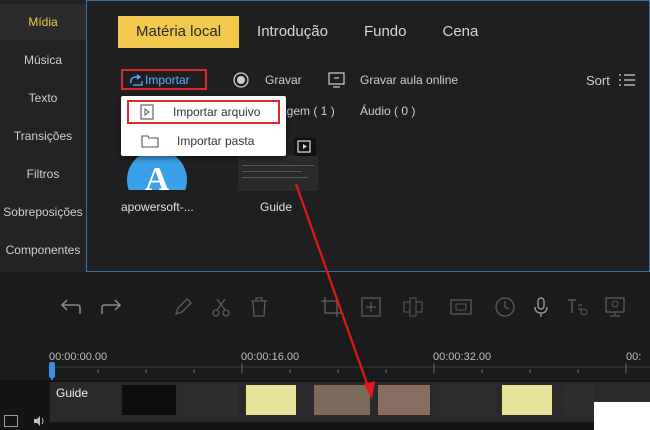  I want to click on sidebar-item-media: Mídia, so click(43, 22).